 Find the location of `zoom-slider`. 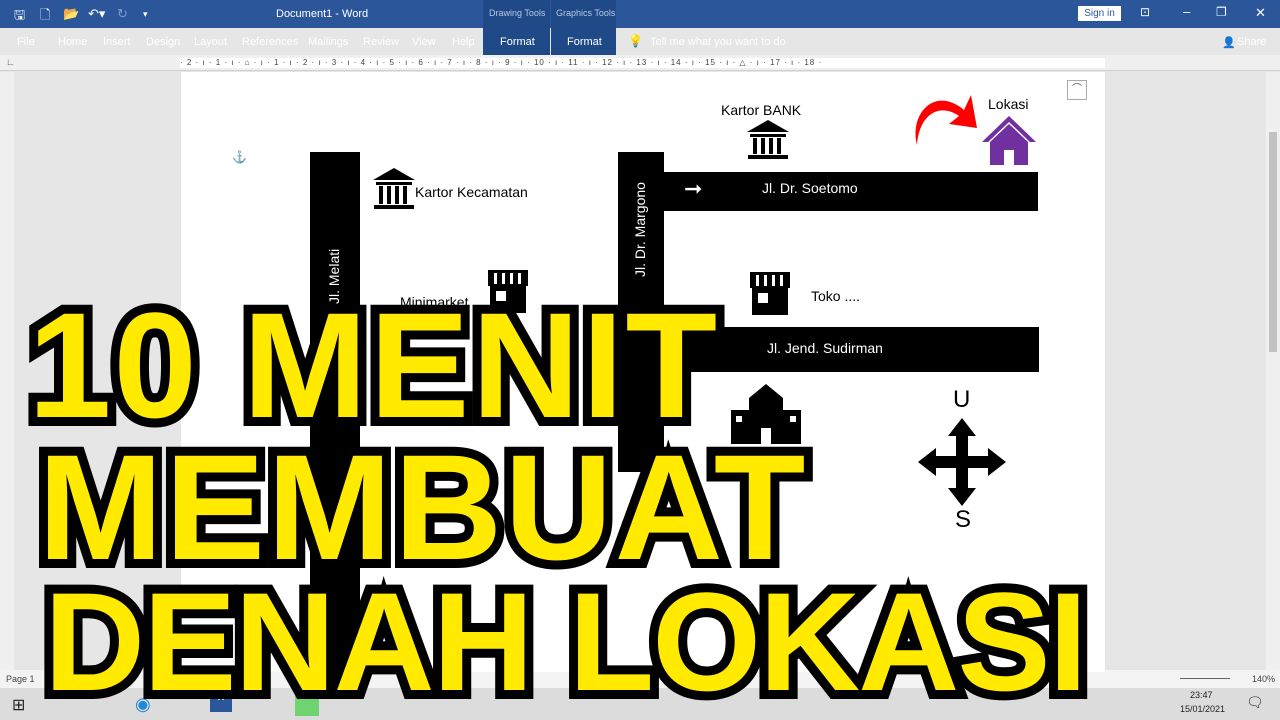

zoom-slider is located at coordinates (1205, 678).